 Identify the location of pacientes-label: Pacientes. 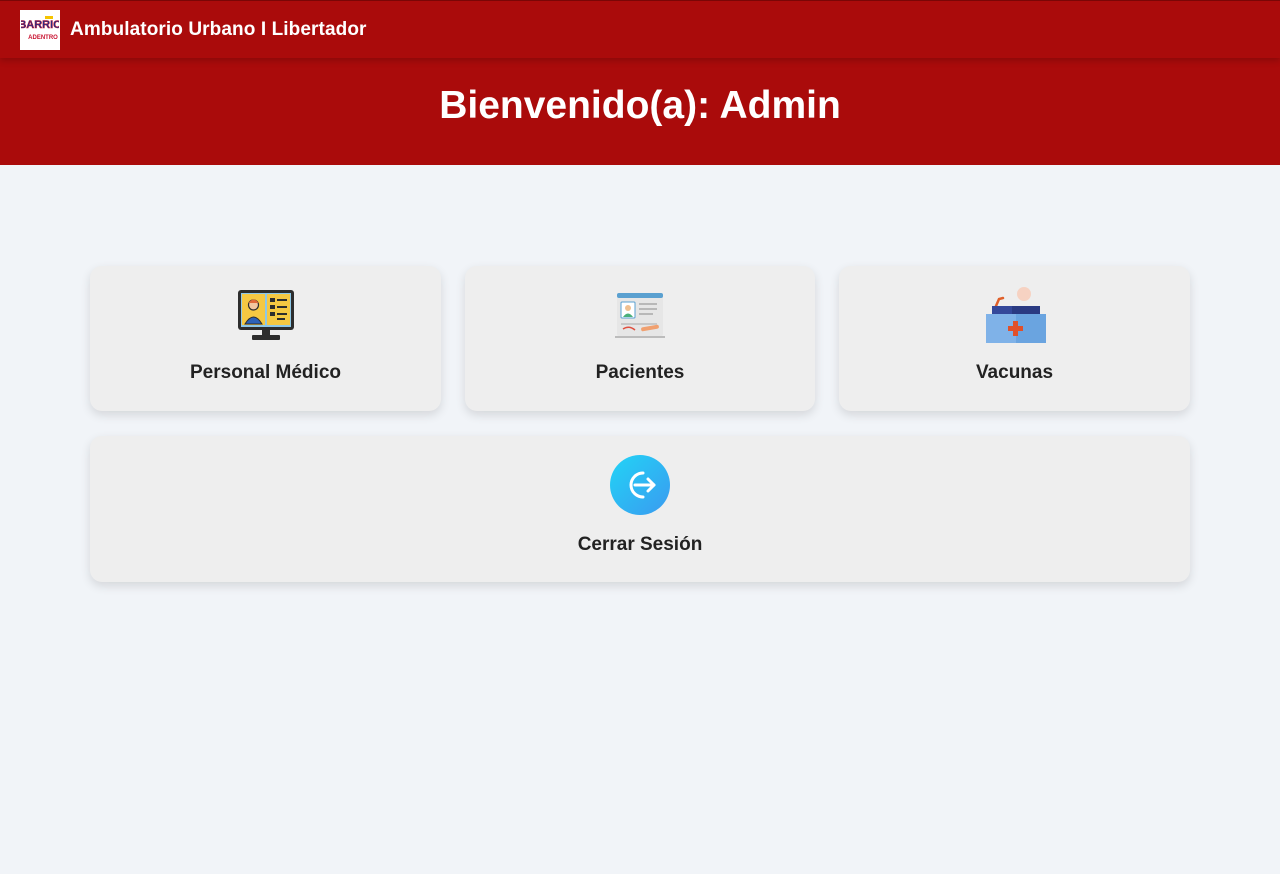
(640, 372).